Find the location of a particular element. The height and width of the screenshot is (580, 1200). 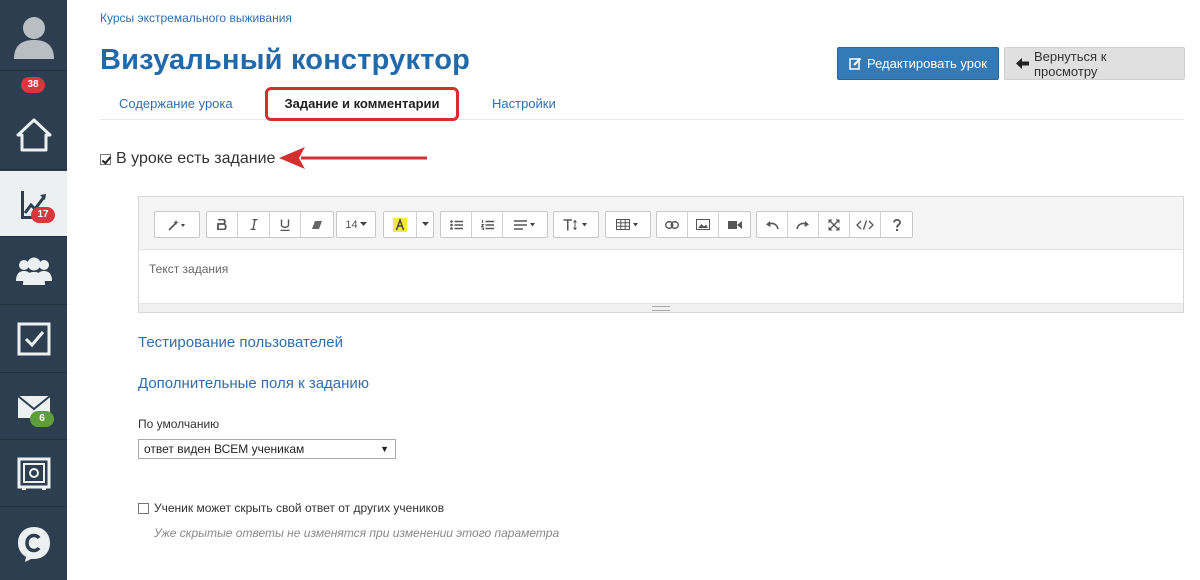

magic-wand-icon is located at coordinates (176, 225).